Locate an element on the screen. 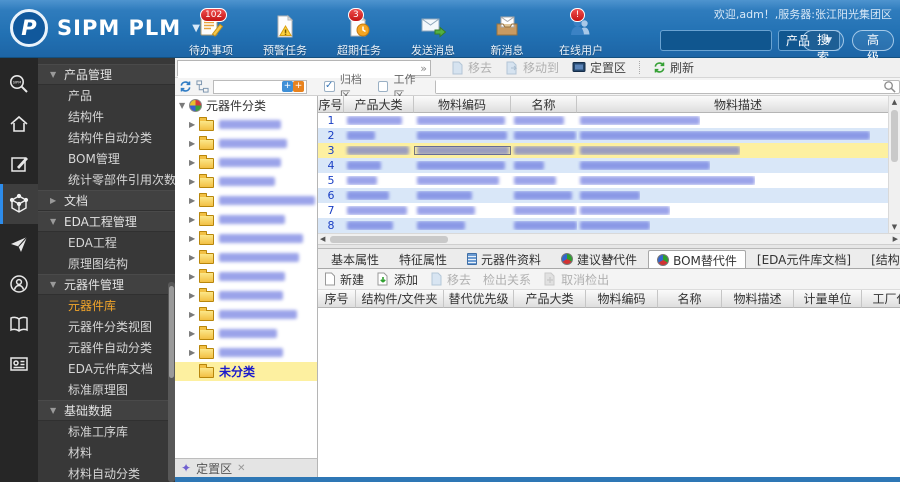 This screenshot has height=482, width=900. close-icon: ✕ is located at coordinates (241, 468).